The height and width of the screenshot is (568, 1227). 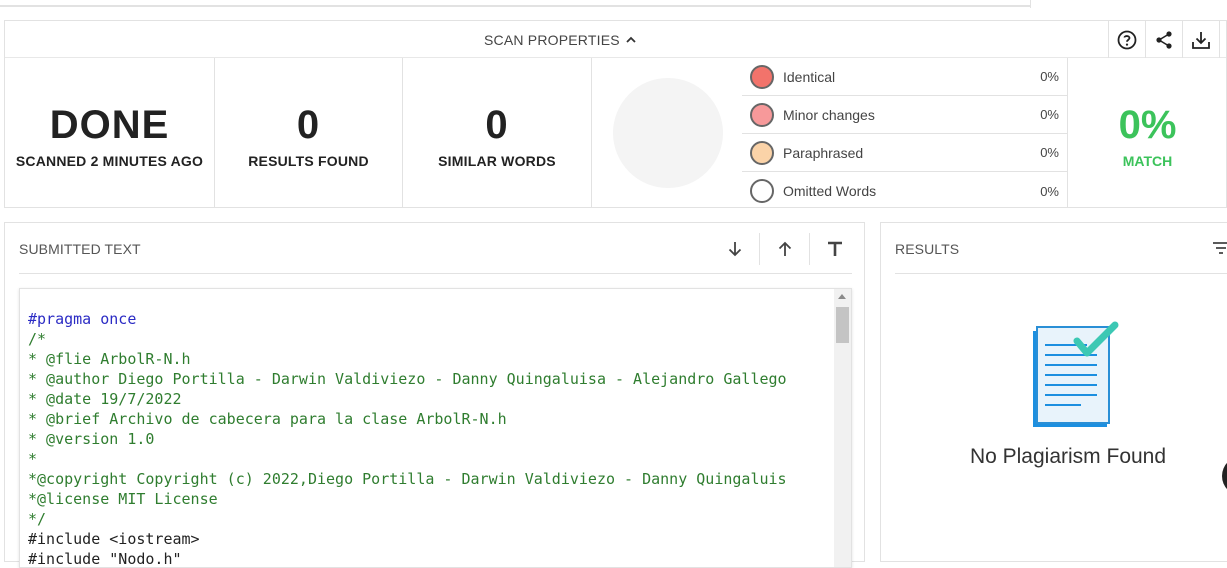 I want to click on scroll-up-arrow, so click(x=842, y=296).